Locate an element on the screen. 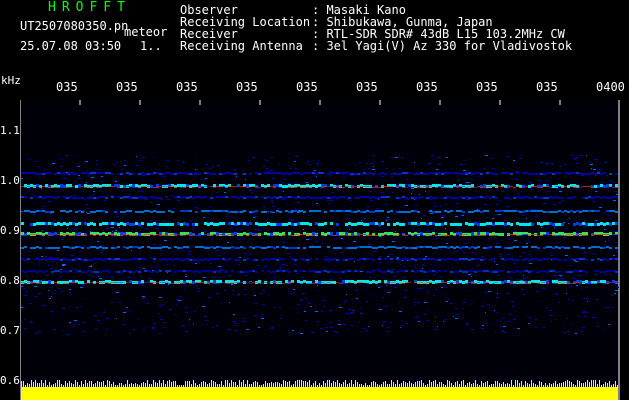 This screenshot has height=400, width=629. timestamp: 25.07.08 03:50 is located at coordinates (71, 46).